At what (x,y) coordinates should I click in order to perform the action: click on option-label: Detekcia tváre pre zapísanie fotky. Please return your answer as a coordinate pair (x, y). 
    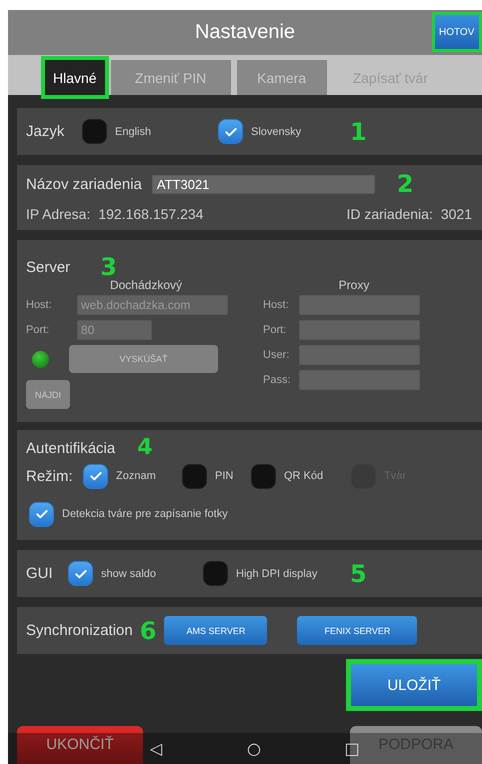
    Looking at the image, I should click on (145, 514).